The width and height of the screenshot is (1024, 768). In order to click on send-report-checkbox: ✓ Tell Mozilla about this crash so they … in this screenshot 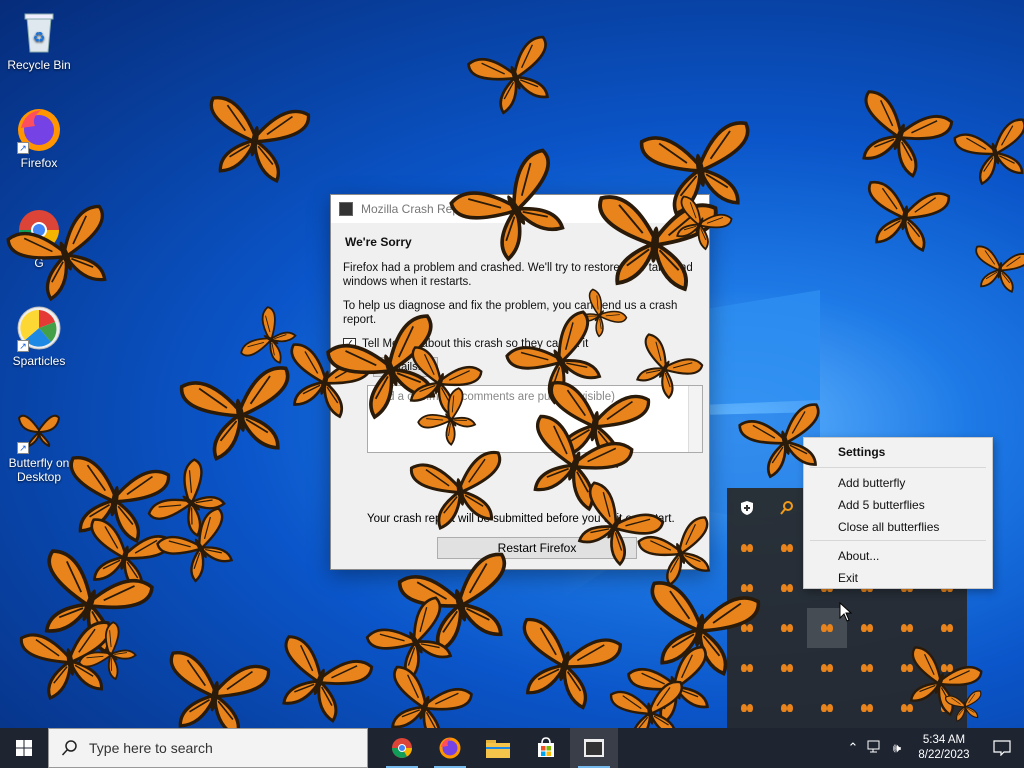, I will do `click(520, 344)`.